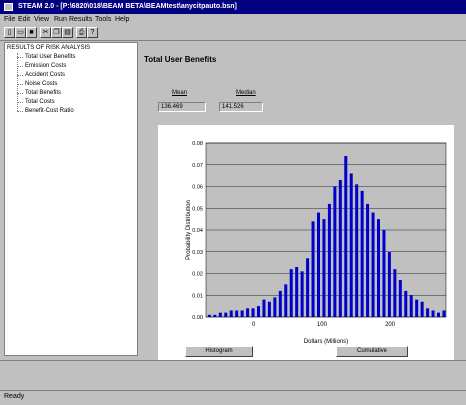 The height and width of the screenshot is (405, 466). Describe the element at coordinates (180, 93) in the screenshot. I see `mean-label: Mean` at that location.